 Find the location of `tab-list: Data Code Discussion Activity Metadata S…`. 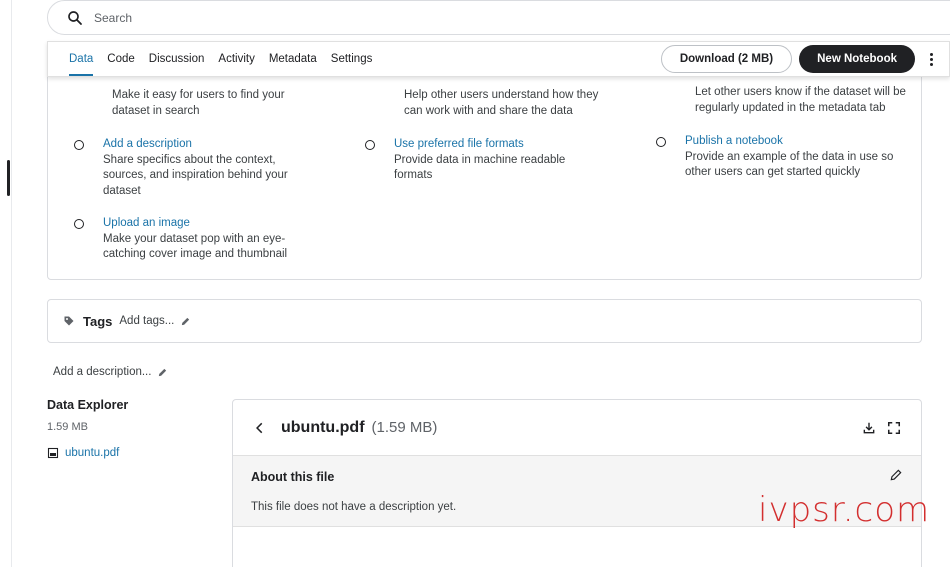

tab-list: Data Code Discussion Activity Metadata S… is located at coordinates (217, 59).